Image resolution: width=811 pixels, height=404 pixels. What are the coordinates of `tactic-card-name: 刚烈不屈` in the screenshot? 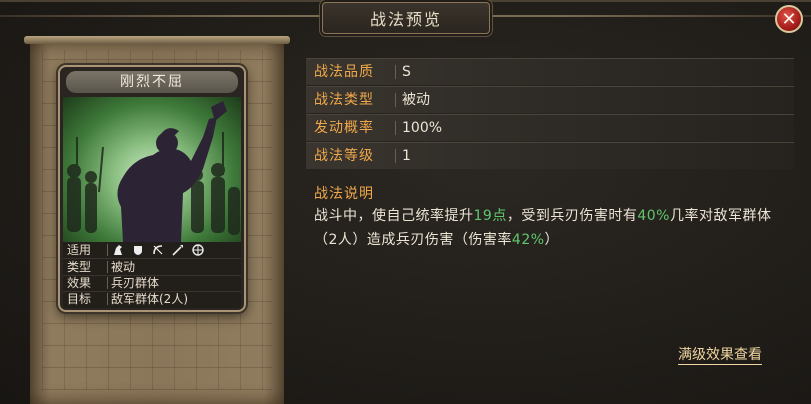 It's located at (152, 82).